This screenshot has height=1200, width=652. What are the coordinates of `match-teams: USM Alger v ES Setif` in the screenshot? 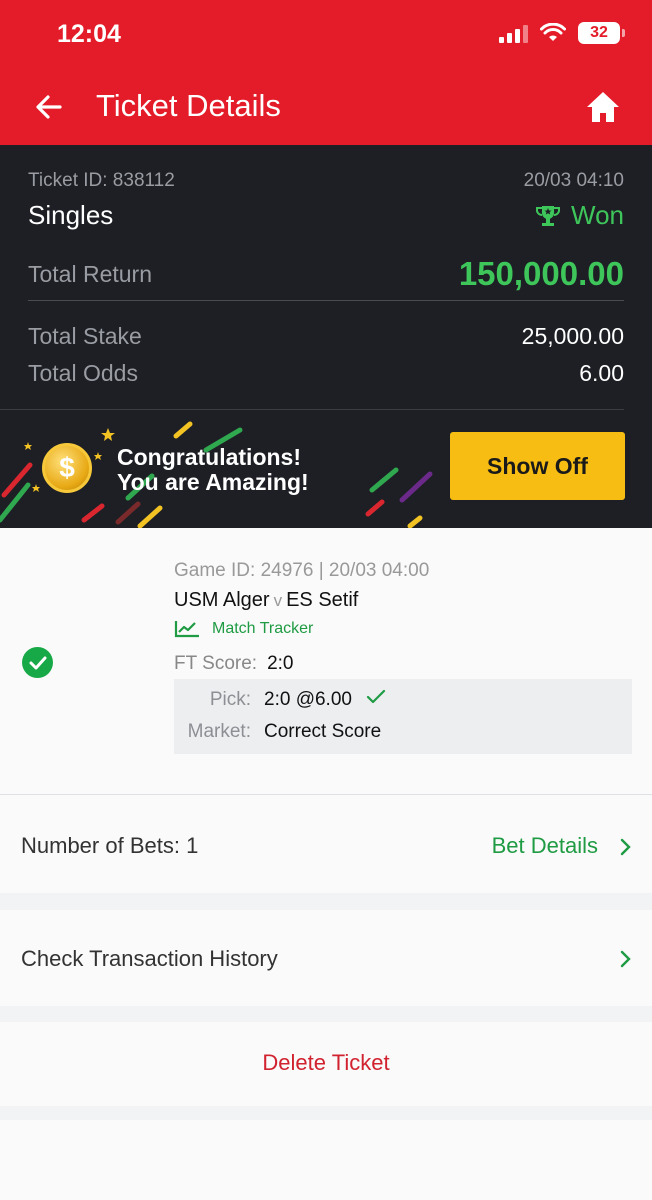 It's located at (266, 600).